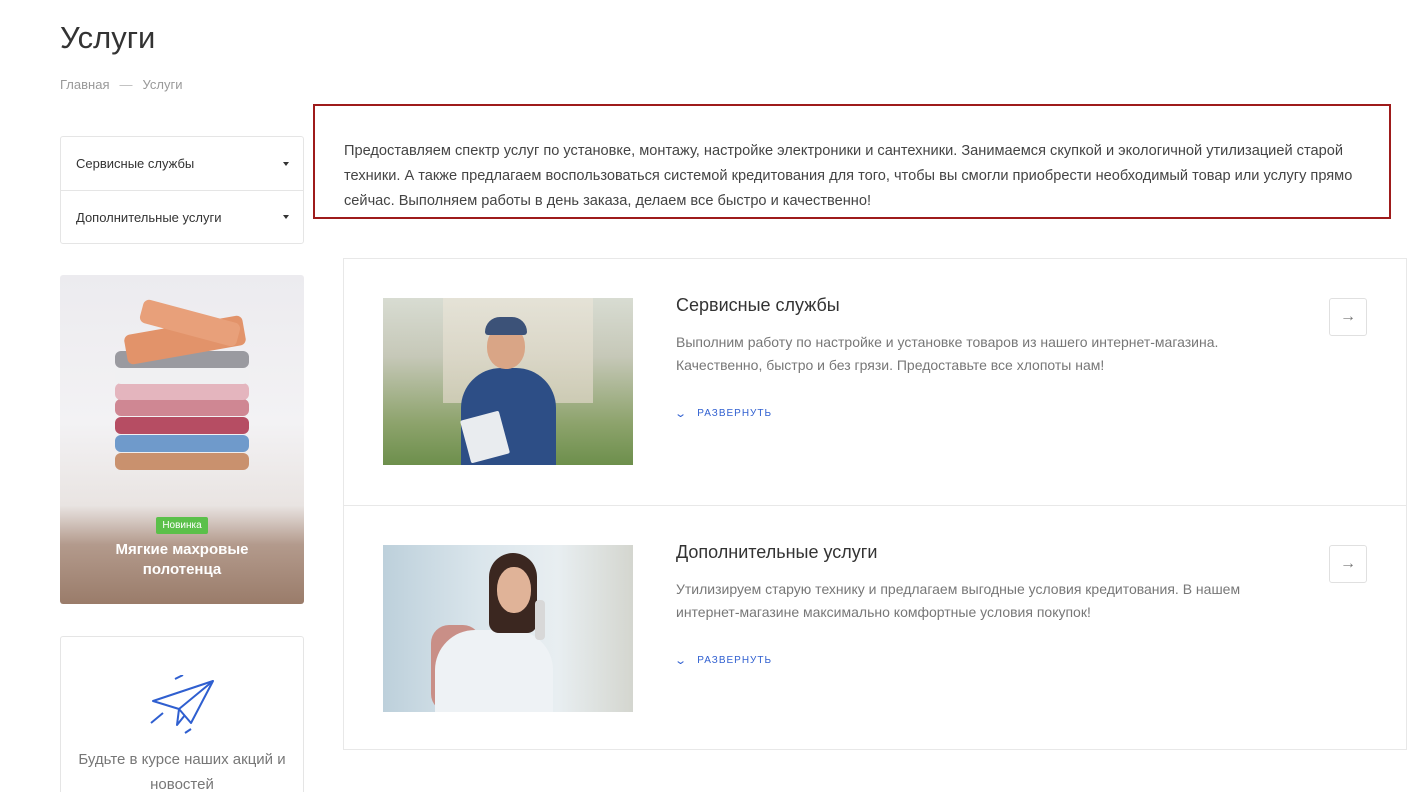 The width and height of the screenshot is (1425, 792). I want to click on breadcrumb-home-link: Главная, so click(84, 84).